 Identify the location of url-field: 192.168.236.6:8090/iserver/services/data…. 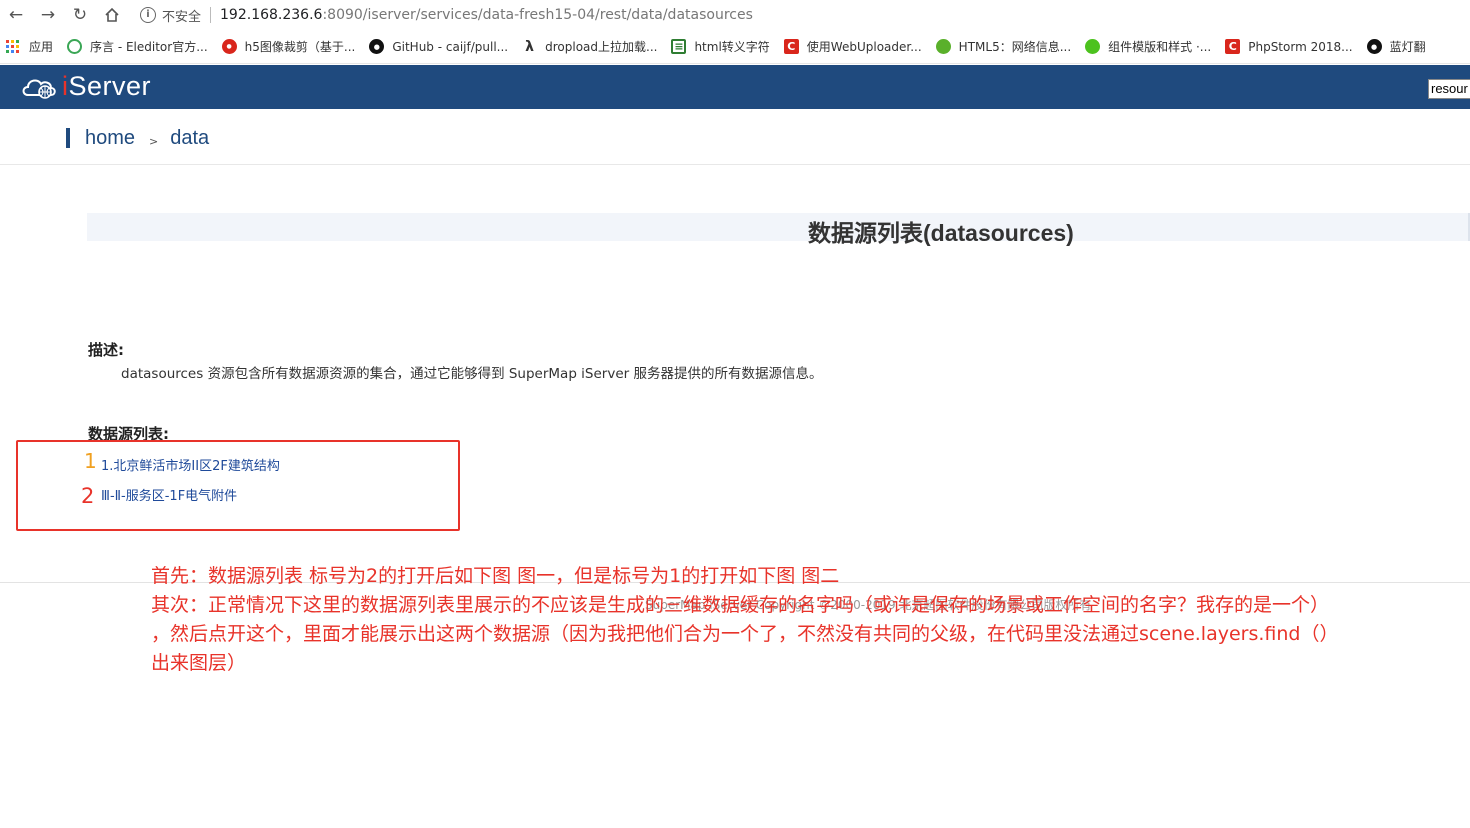
(486, 15).